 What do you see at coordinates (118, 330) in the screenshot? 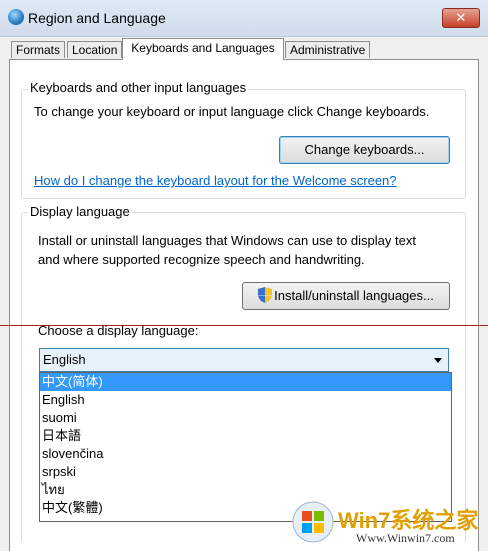
I see `choose-display-language-label: Choose a display language:` at bounding box center [118, 330].